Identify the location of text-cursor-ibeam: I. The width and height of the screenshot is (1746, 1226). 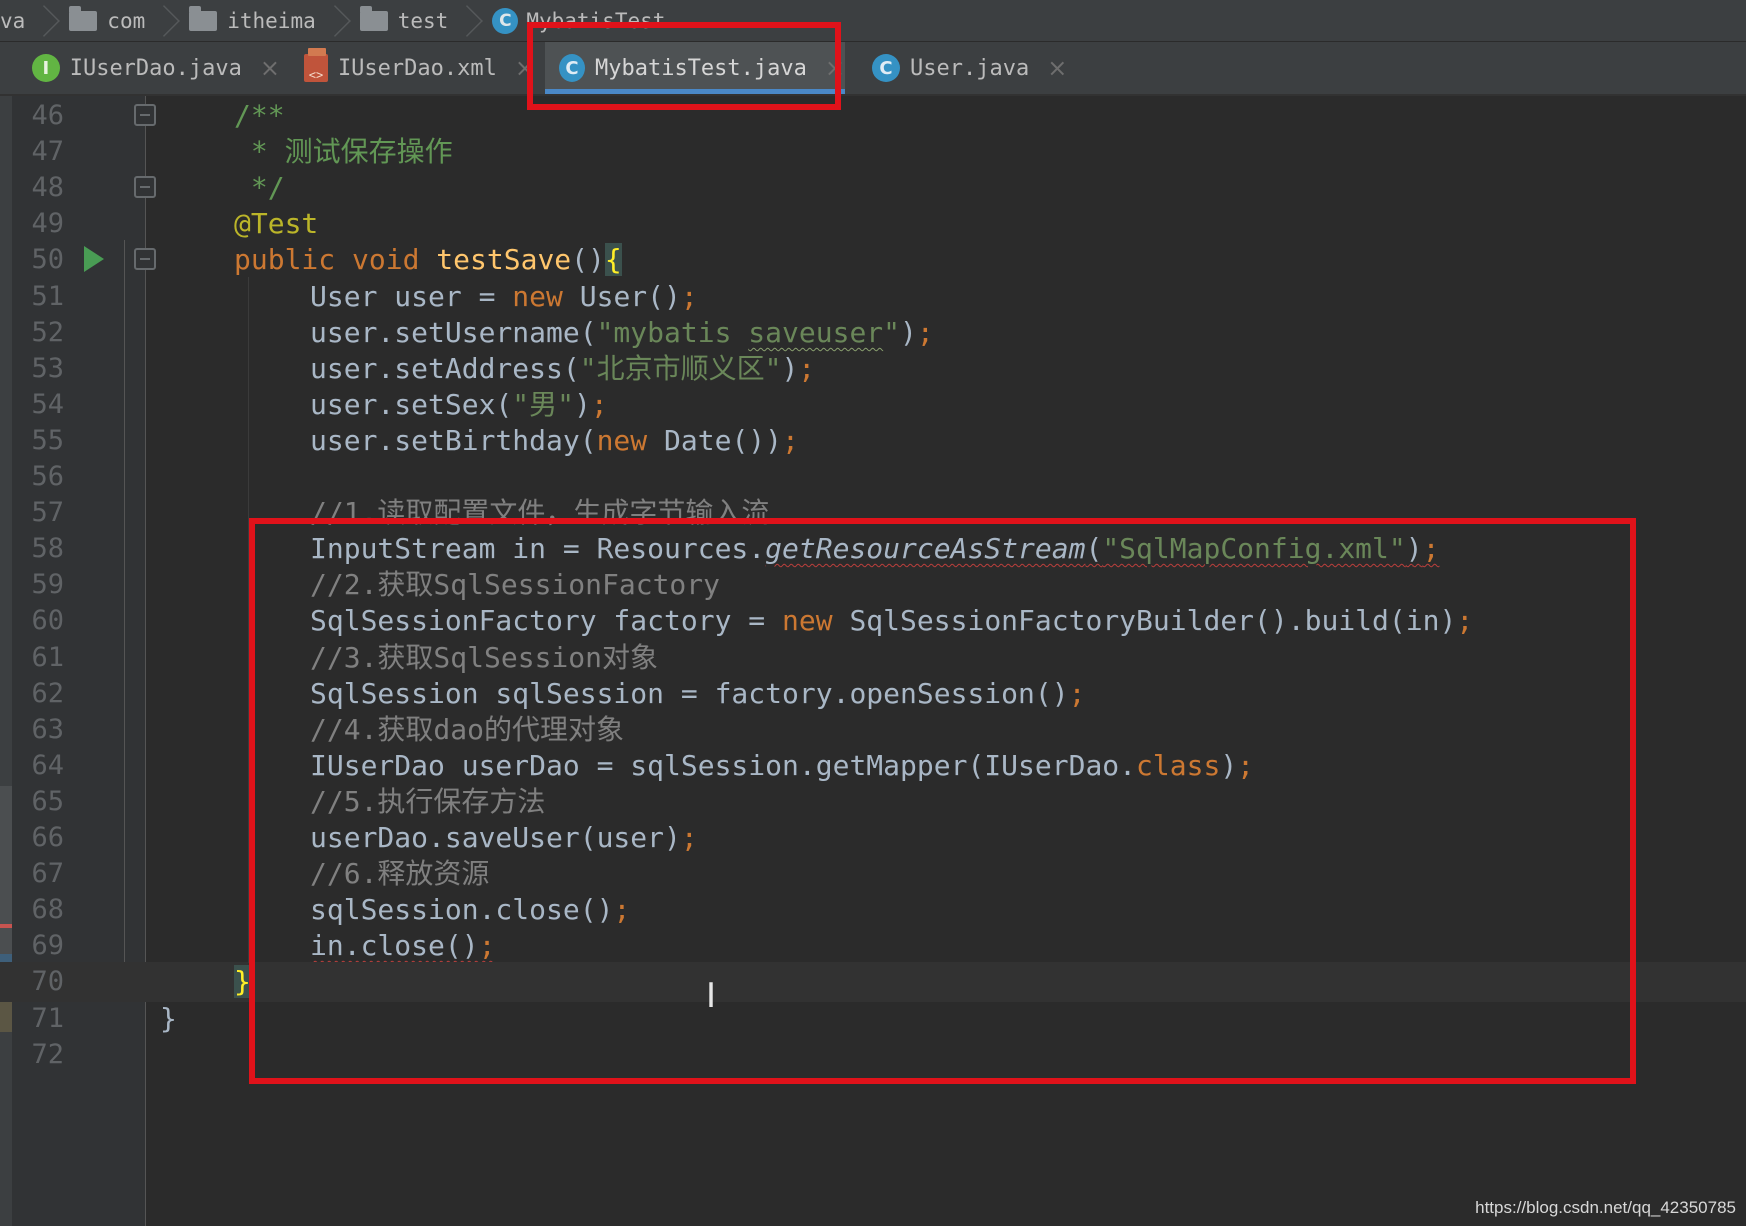
(711, 996).